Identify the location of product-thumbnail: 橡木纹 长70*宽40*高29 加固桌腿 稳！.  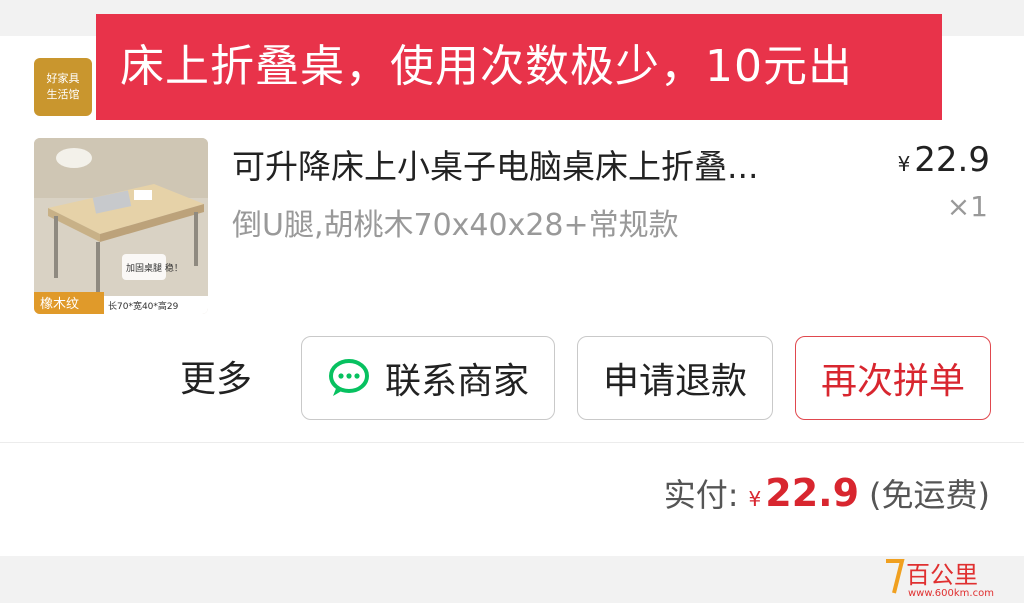
(121, 226).